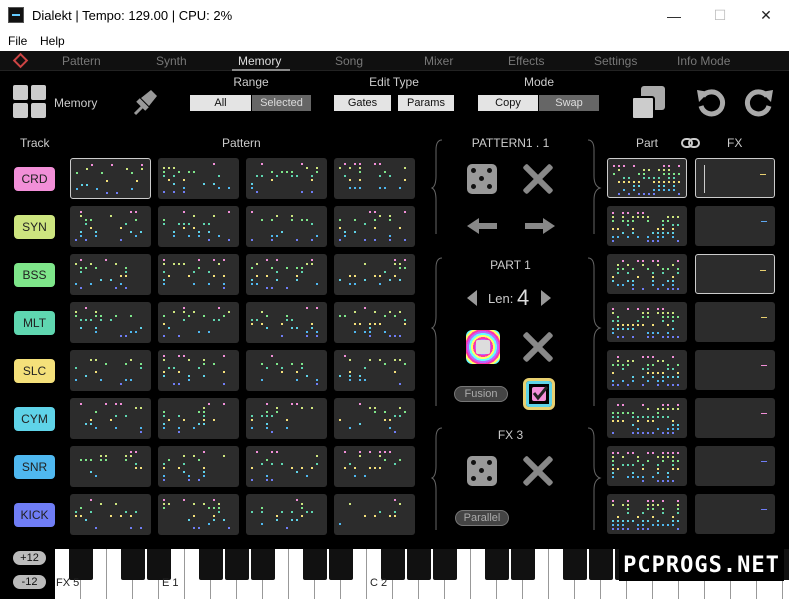 This screenshot has height=599, width=789. Describe the element at coordinates (34, 515) in the screenshot. I see `track-kick-button: KICK` at that location.